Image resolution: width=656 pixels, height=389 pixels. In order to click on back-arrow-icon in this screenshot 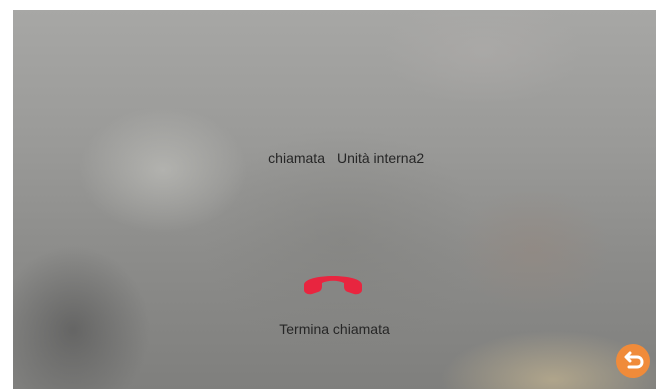, I will do `click(634, 360)`.